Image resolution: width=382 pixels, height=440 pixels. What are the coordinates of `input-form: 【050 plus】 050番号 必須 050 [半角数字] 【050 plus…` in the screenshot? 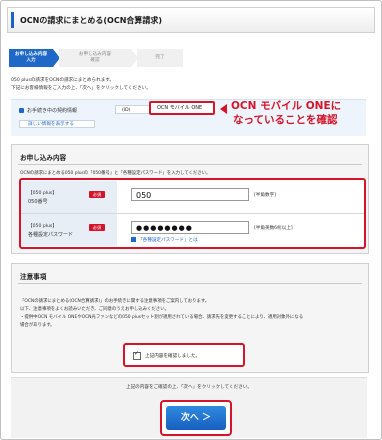 It's located at (192, 213).